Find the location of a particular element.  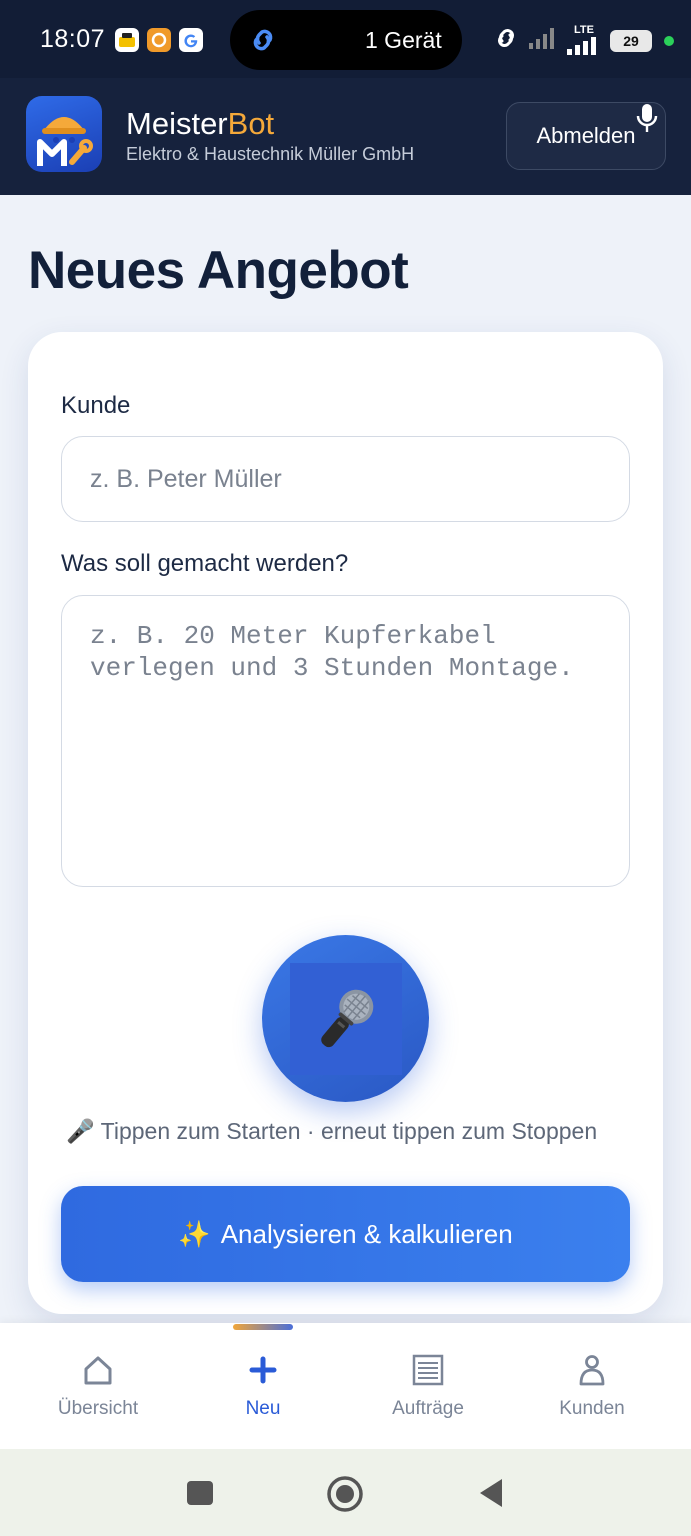

analyze-calculate-button: ✨ Analysieren & kalkulieren is located at coordinates (345, 1234).